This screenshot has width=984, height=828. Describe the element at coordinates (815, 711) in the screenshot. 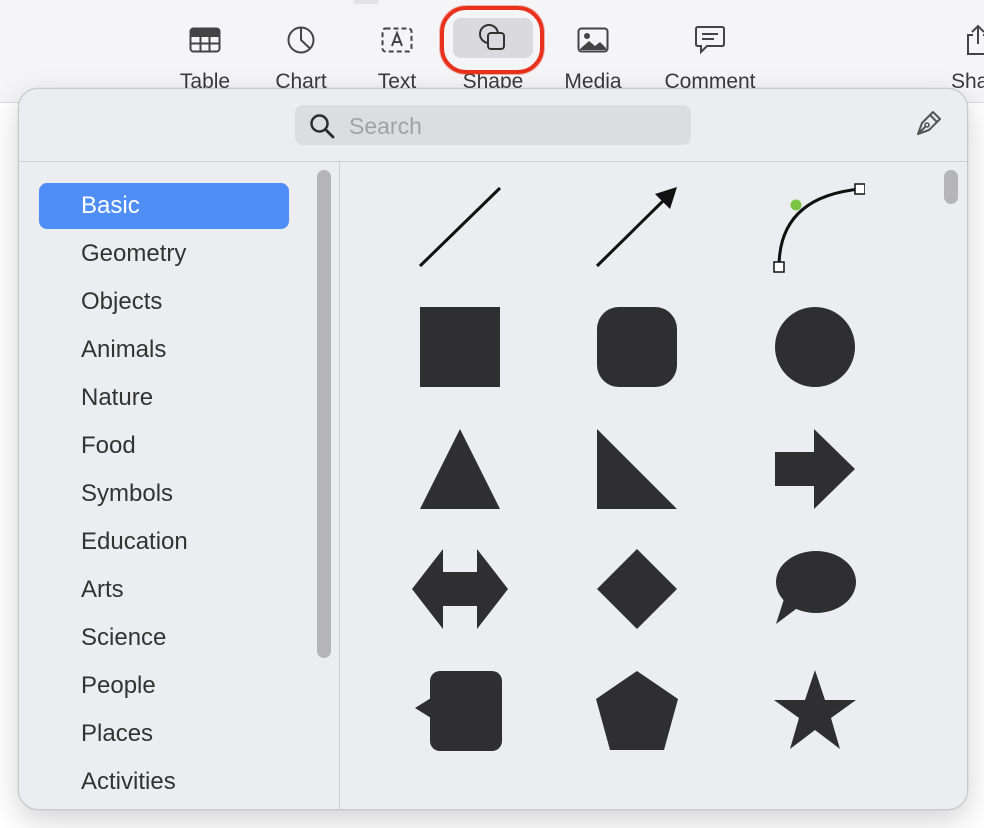

I see `shape-star` at that location.